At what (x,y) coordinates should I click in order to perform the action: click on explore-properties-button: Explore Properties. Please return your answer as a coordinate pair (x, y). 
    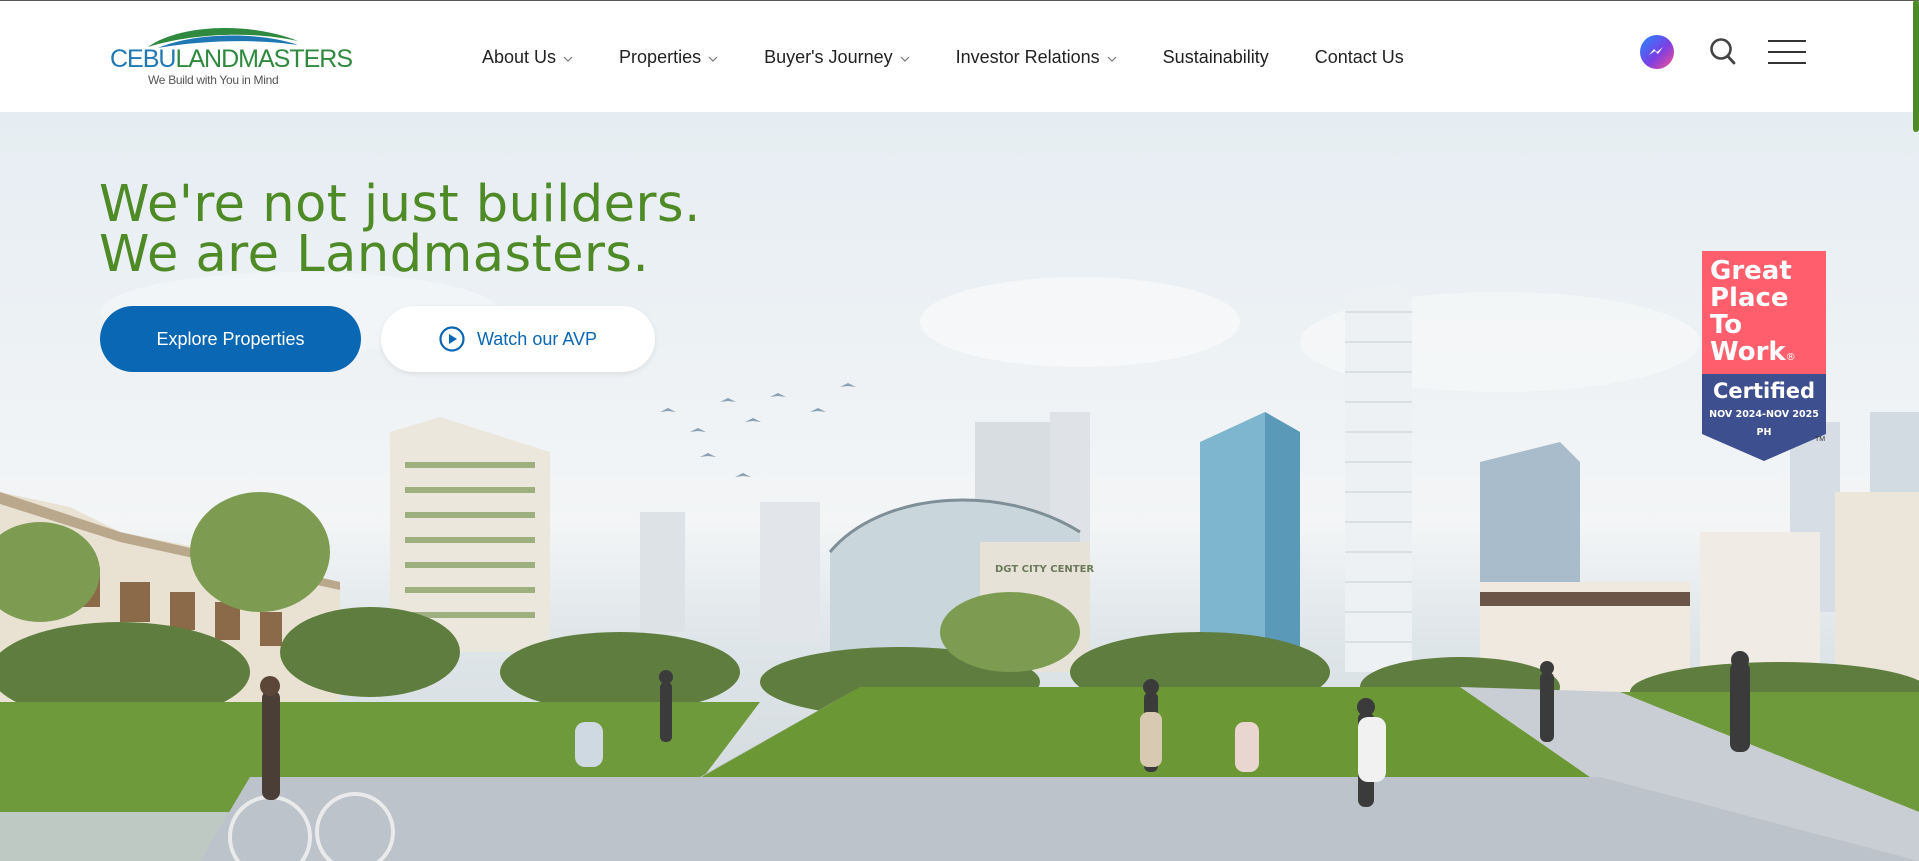
    Looking at the image, I should click on (230, 339).